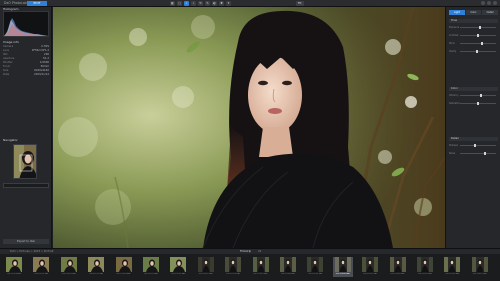 This screenshot has height=281, width=500. What do you see at coordinates (179, 3) in the screenshot?
I see `fit-icon: ▢` at bounding box center [179, 3].